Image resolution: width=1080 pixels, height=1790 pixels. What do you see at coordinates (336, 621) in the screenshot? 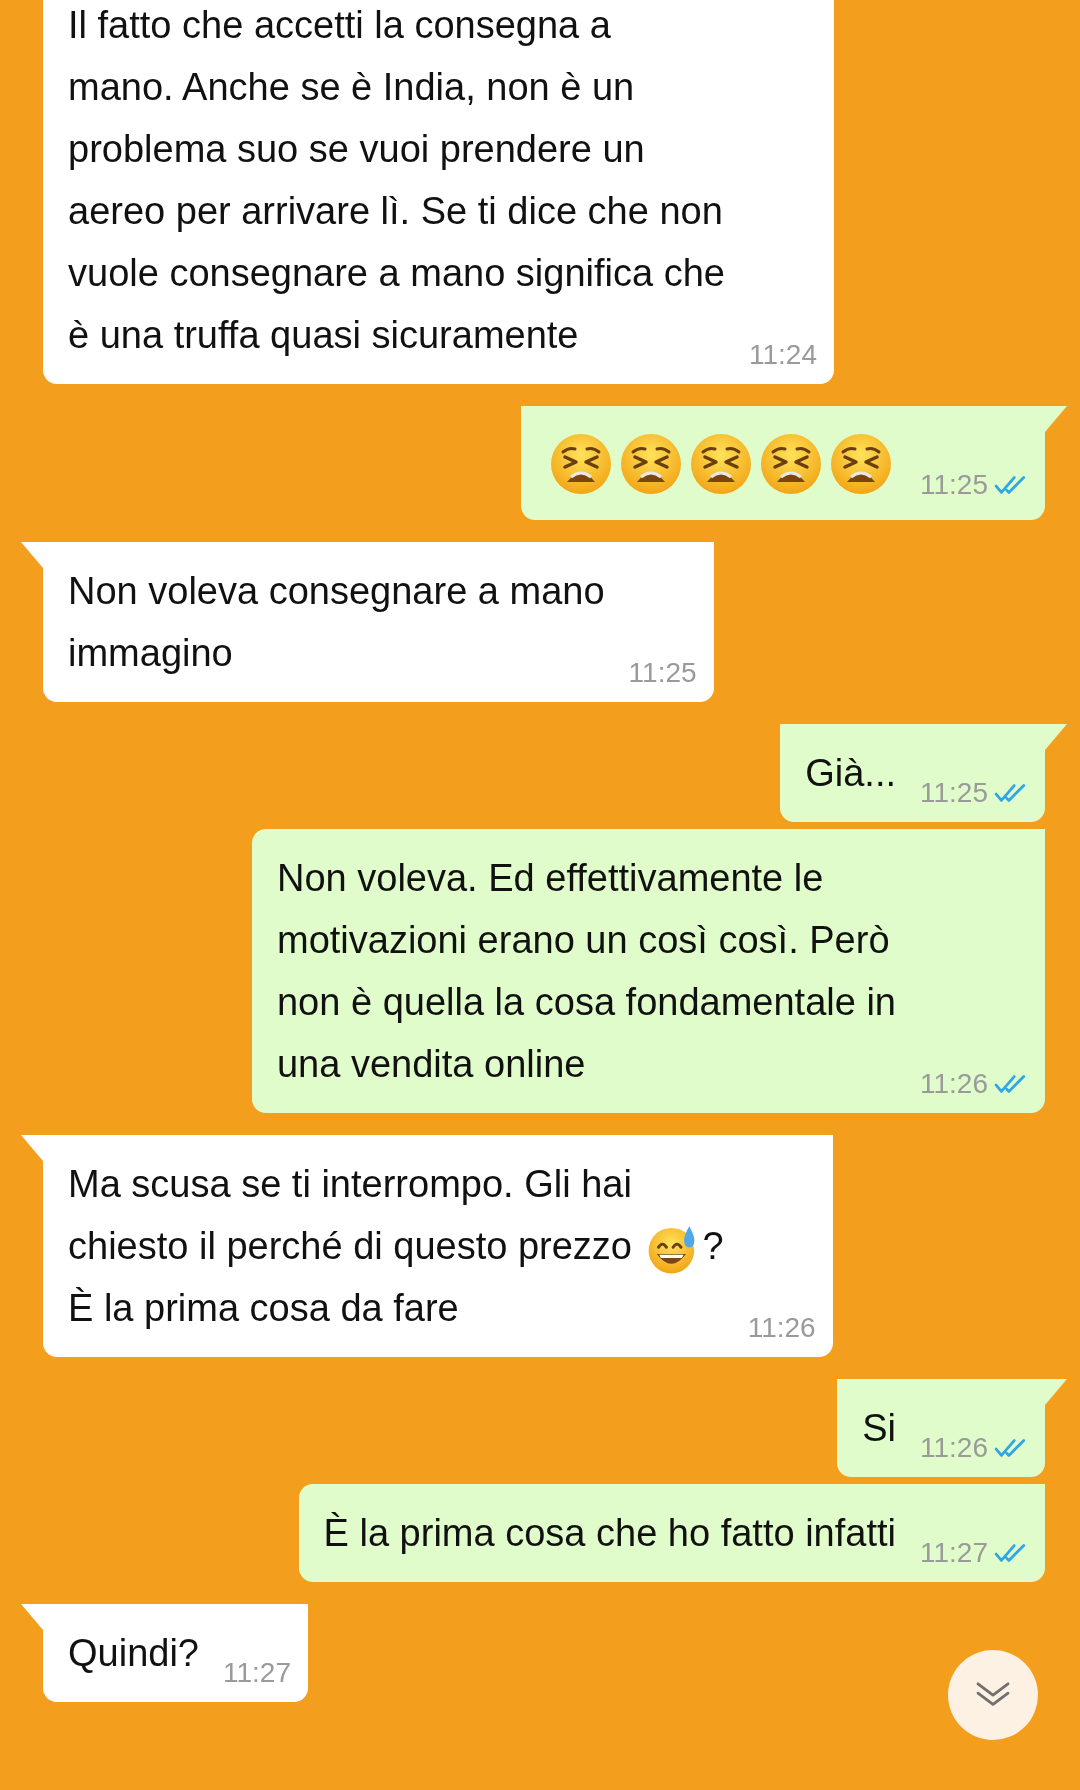
I see `message-text: Non voleva consegnare a mano immagino` at bounding box center [336, 621].